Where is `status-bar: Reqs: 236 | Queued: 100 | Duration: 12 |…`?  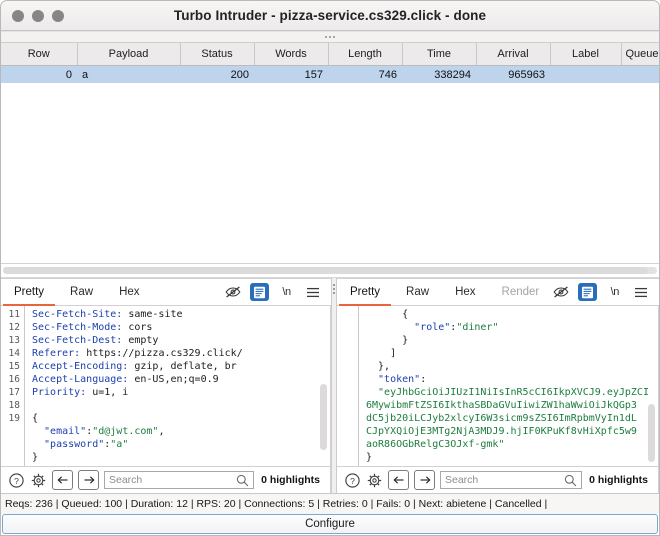 status-bar: Reqs: 236 | Queued: 100 | Duration: 12 |… is located at coordinates (330, 503).